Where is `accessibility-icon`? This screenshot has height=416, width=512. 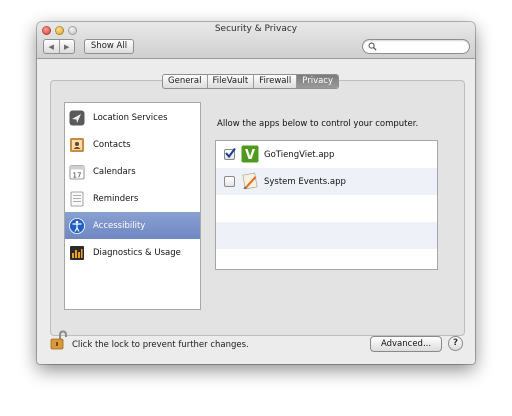 accessibility-icon is located at coordinates (77, 225).